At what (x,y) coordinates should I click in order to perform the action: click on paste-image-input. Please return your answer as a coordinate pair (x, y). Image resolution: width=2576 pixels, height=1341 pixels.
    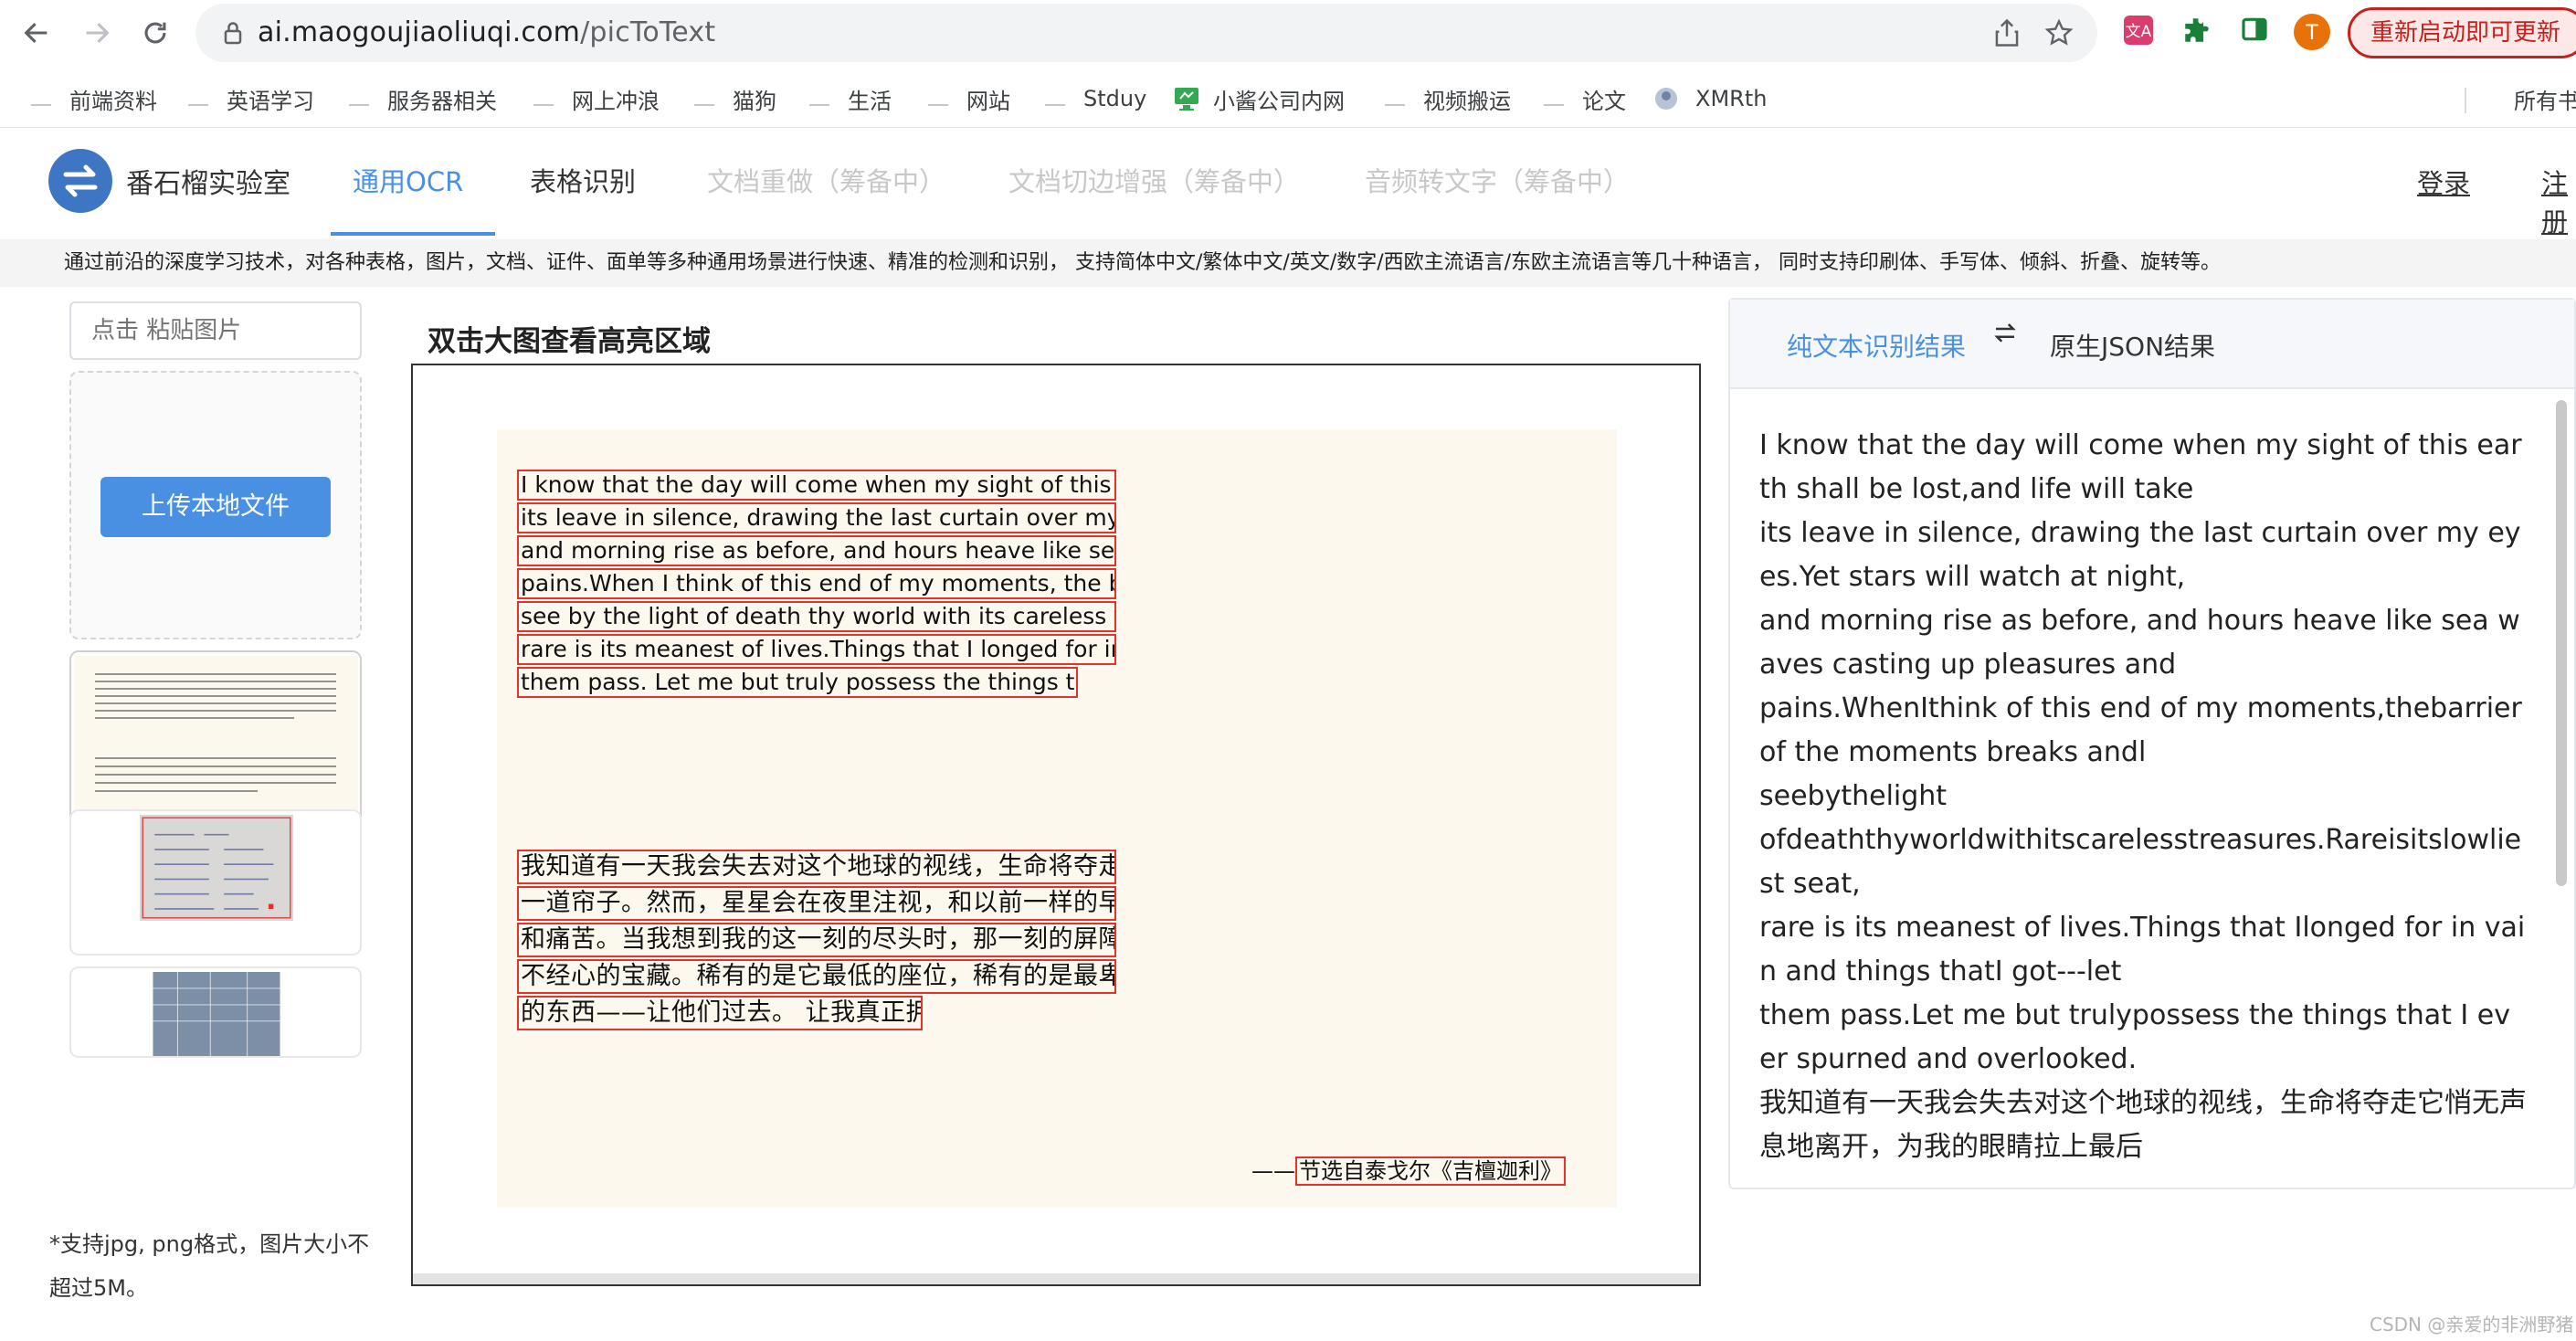
    Looking at the image, I should click on (215, 330).